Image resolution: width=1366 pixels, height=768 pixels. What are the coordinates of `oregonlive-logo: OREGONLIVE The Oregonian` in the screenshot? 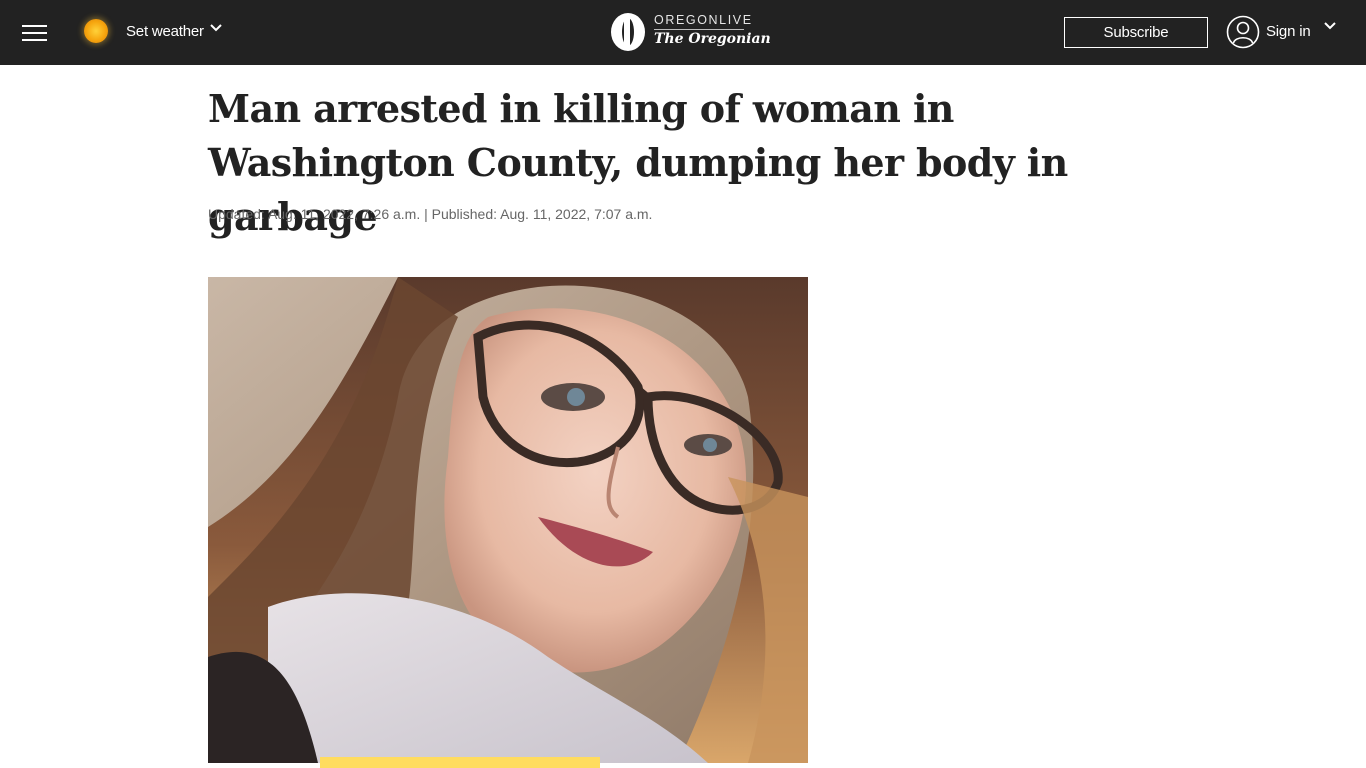 It's located at (690, 33).